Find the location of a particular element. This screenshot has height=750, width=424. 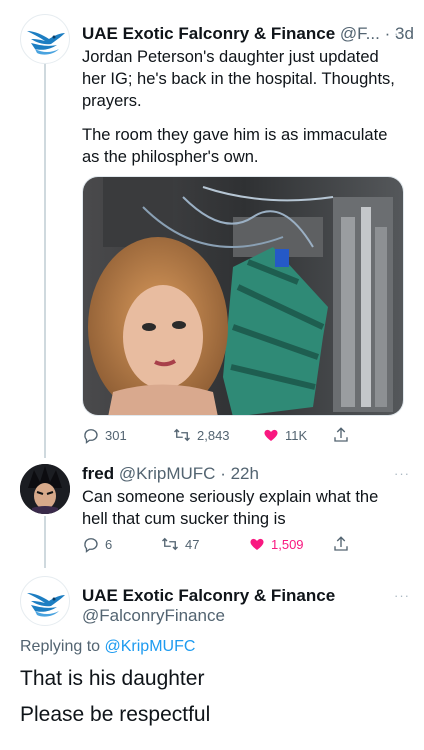

replying-to: Replying to @KripMUFC is located at coordinates (107, 647).